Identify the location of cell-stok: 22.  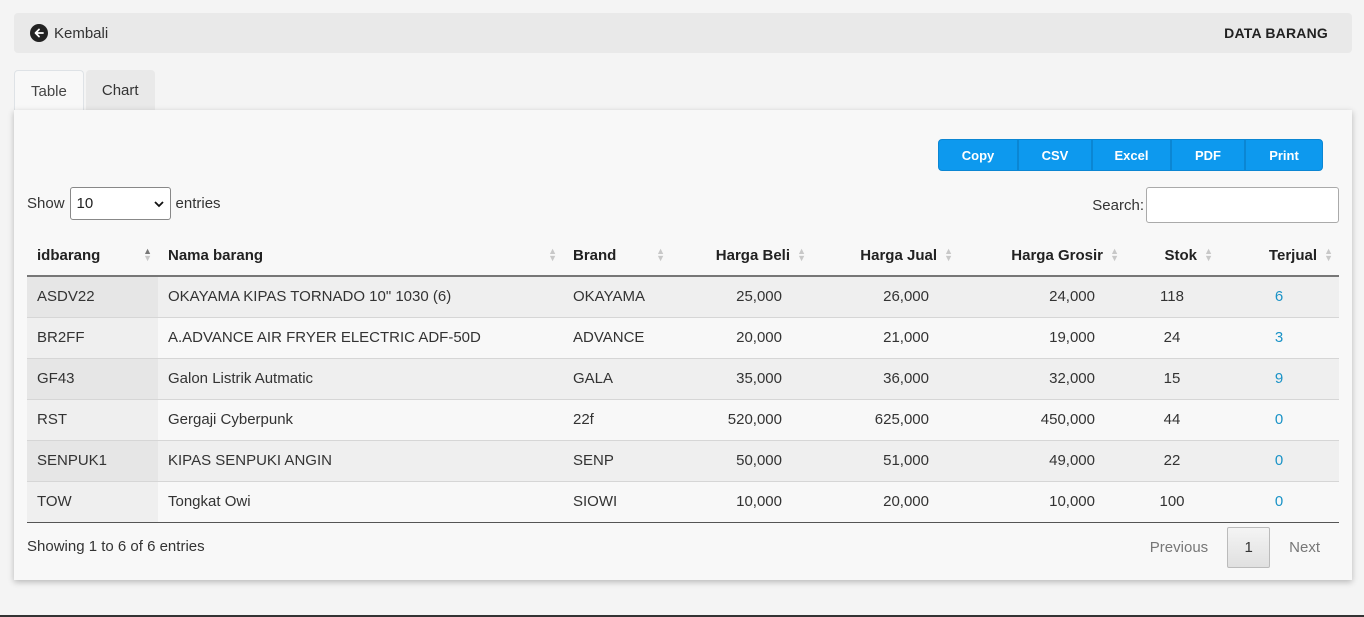
(1172, 461).